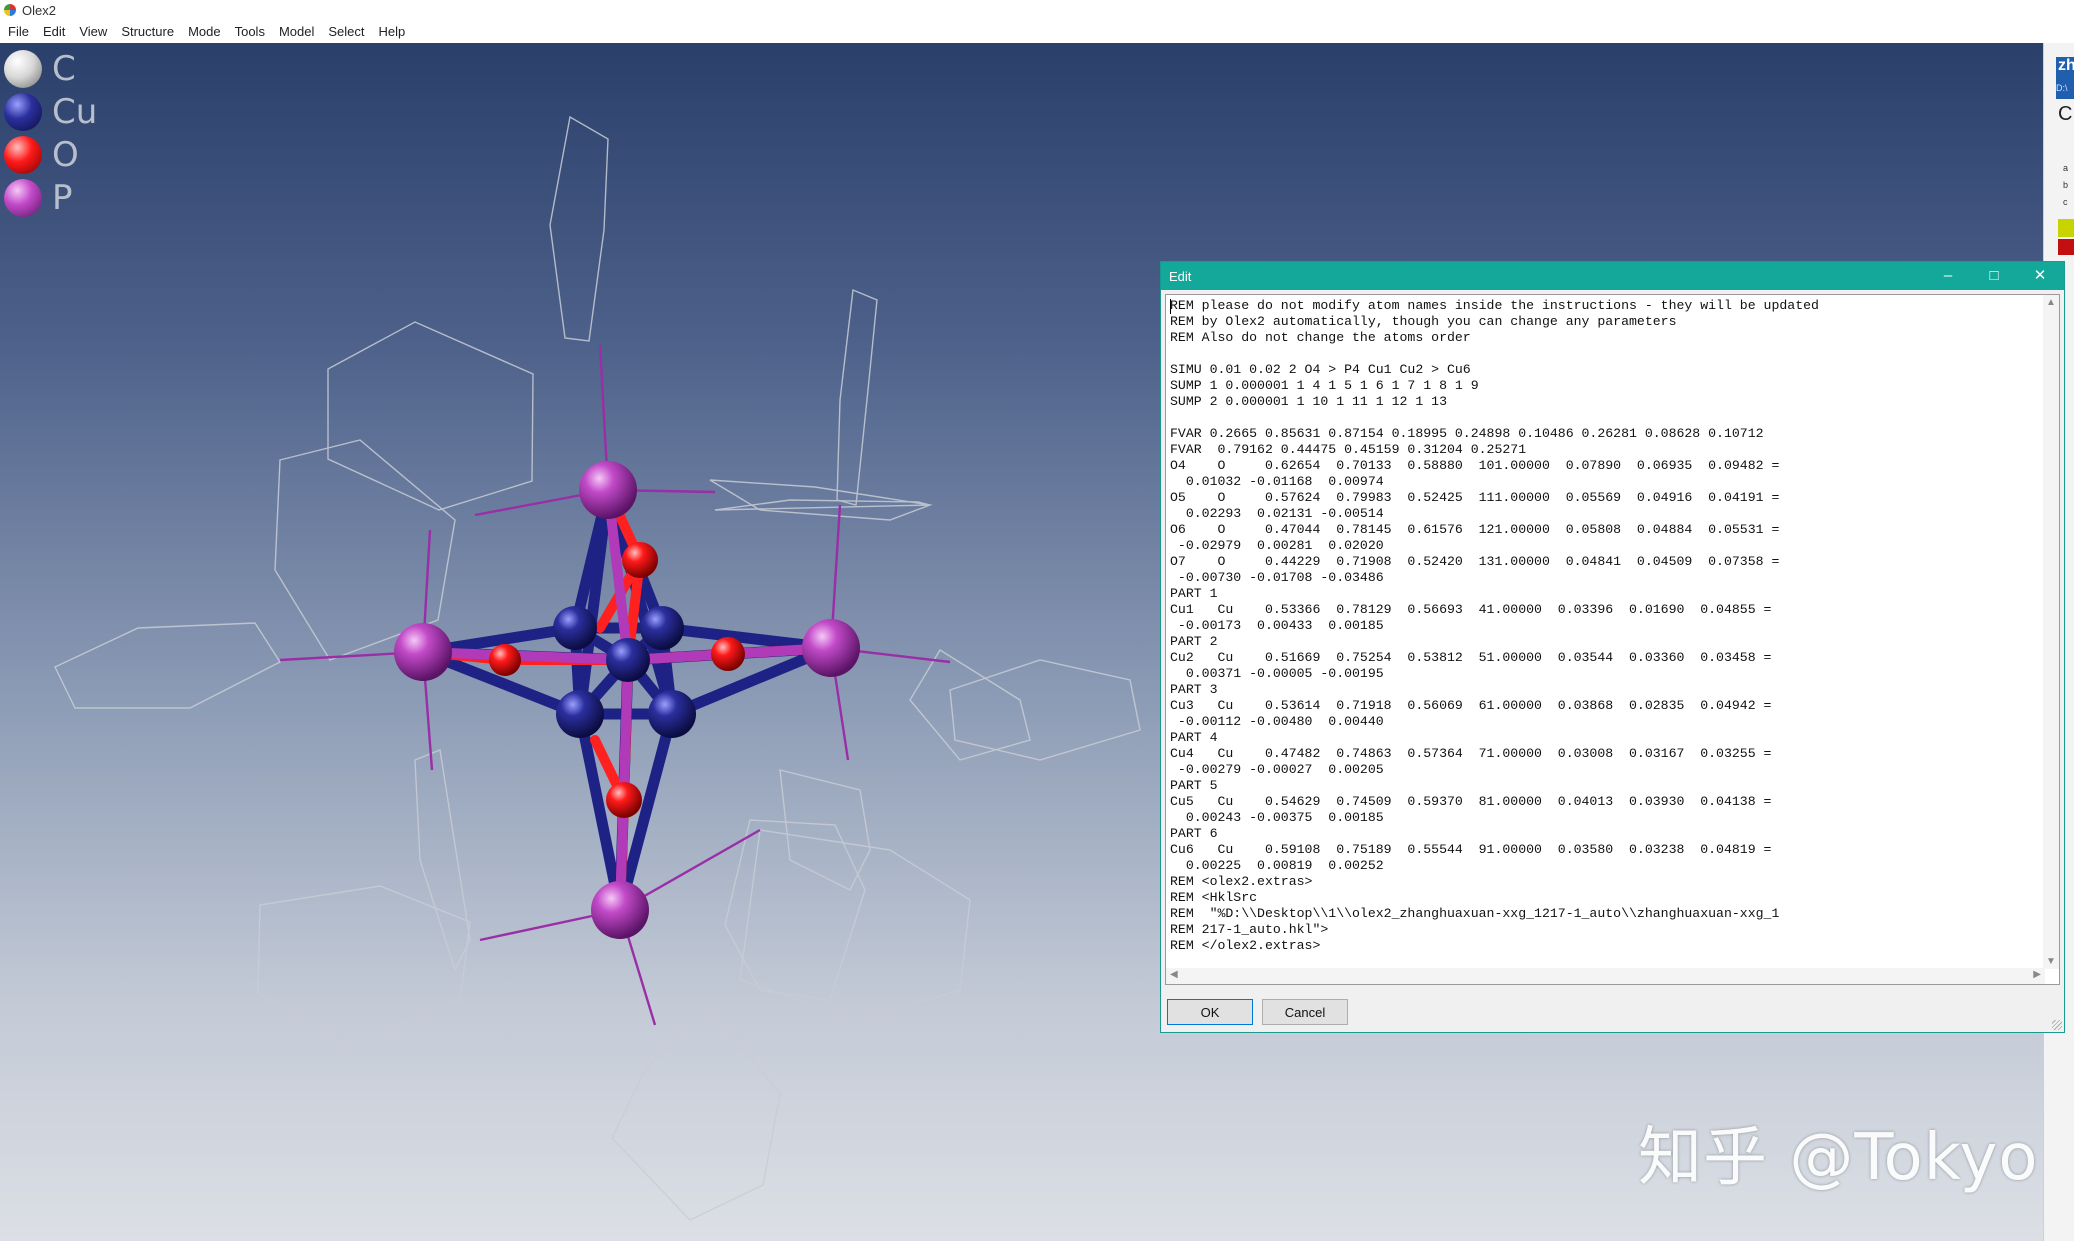 The width and height of the screenshot is (2074, 1241). What do you see at coordinates (50, 111) in the screenshot?
I see `legend-item-cu: Cu` at bounding box center [50, 111].